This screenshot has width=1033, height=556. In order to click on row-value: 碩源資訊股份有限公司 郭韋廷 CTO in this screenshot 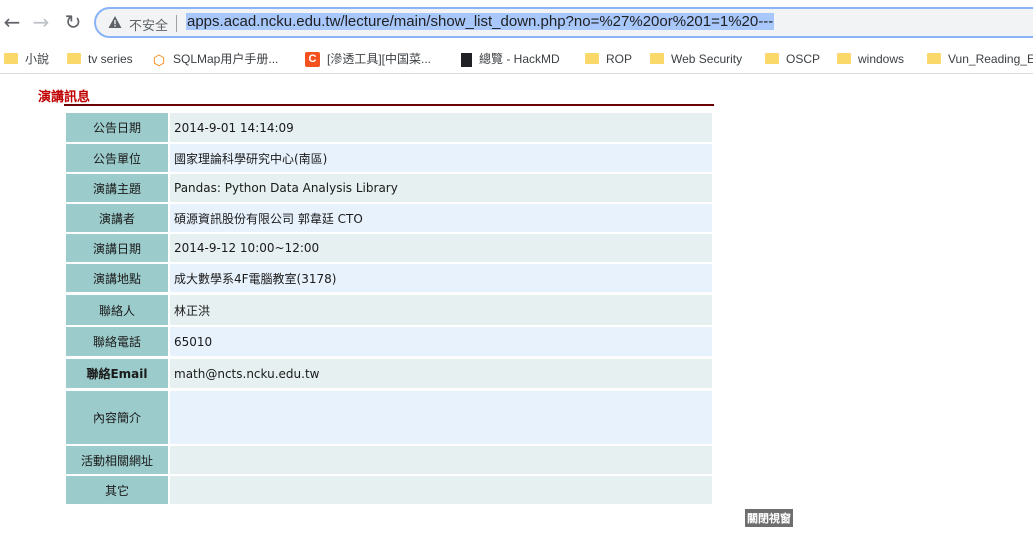, I will do `click(441, 218)`.